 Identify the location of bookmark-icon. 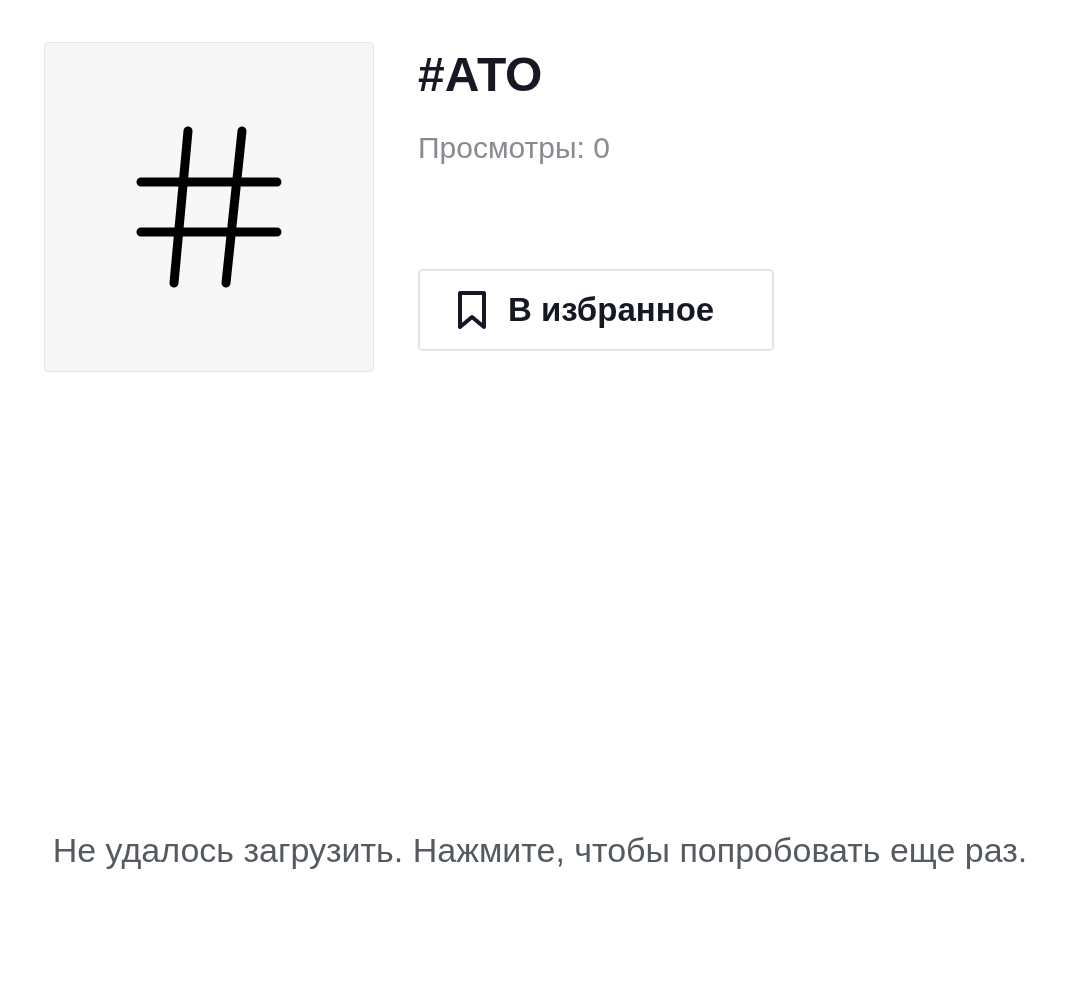
(472, 310).